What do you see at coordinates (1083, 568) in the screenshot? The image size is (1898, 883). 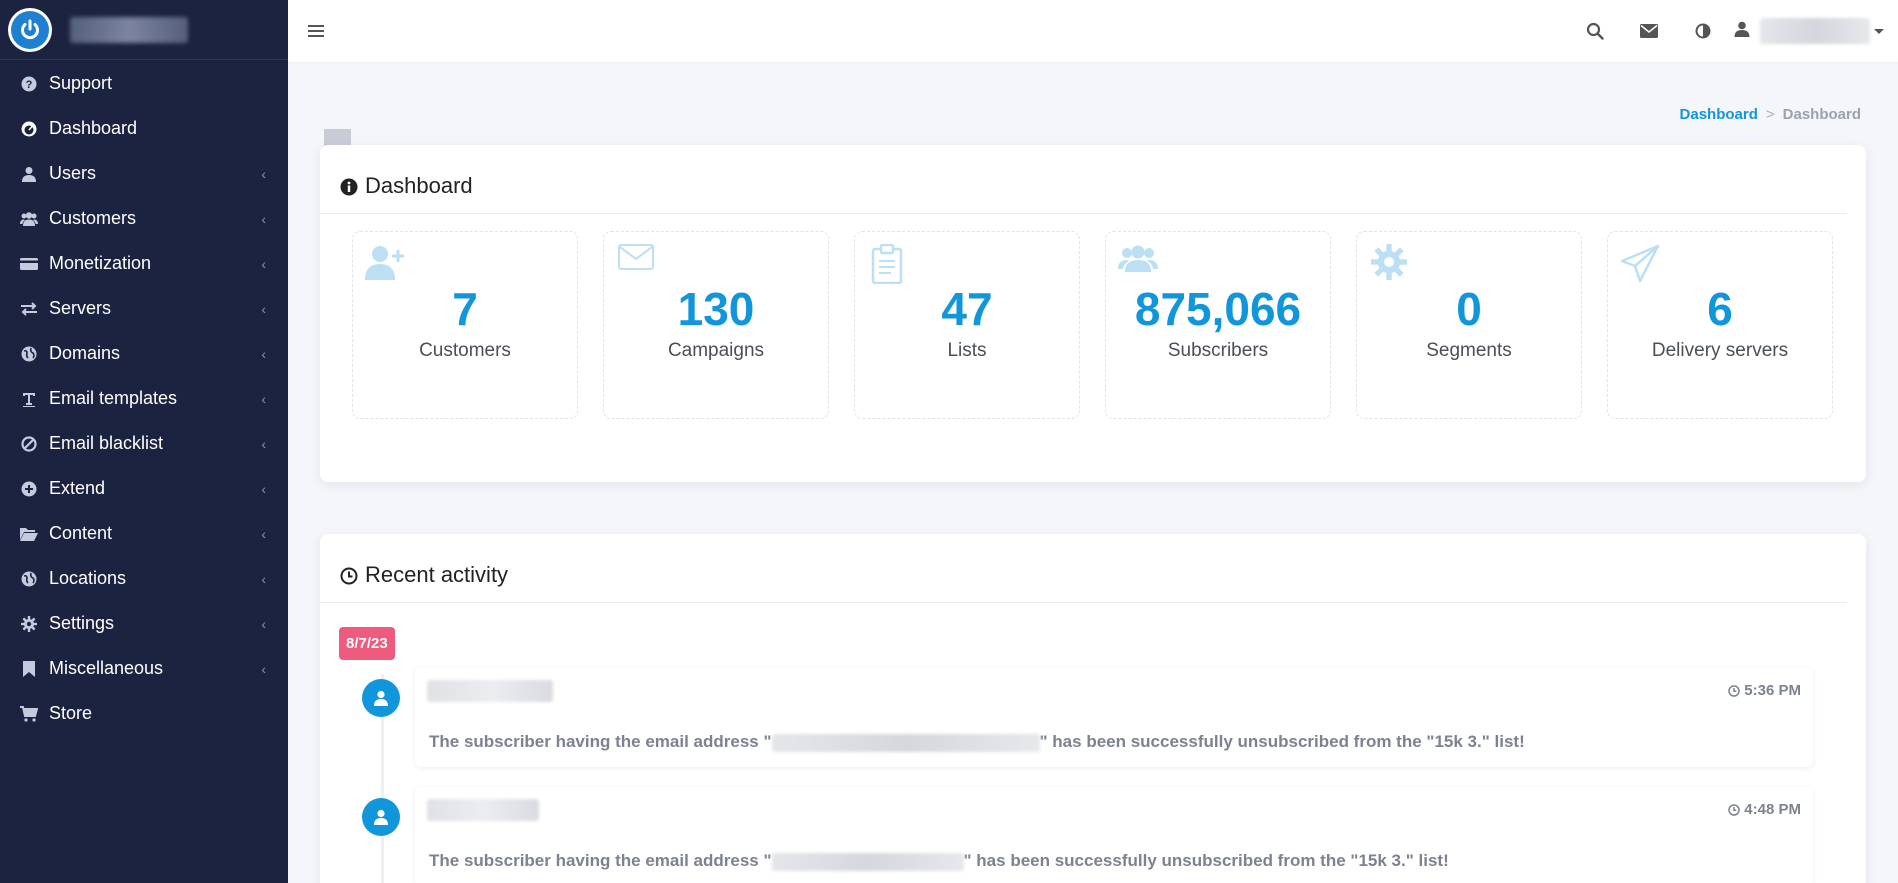 I see `activity-card-header: Recent activity` at bounding box center [1083, 568].